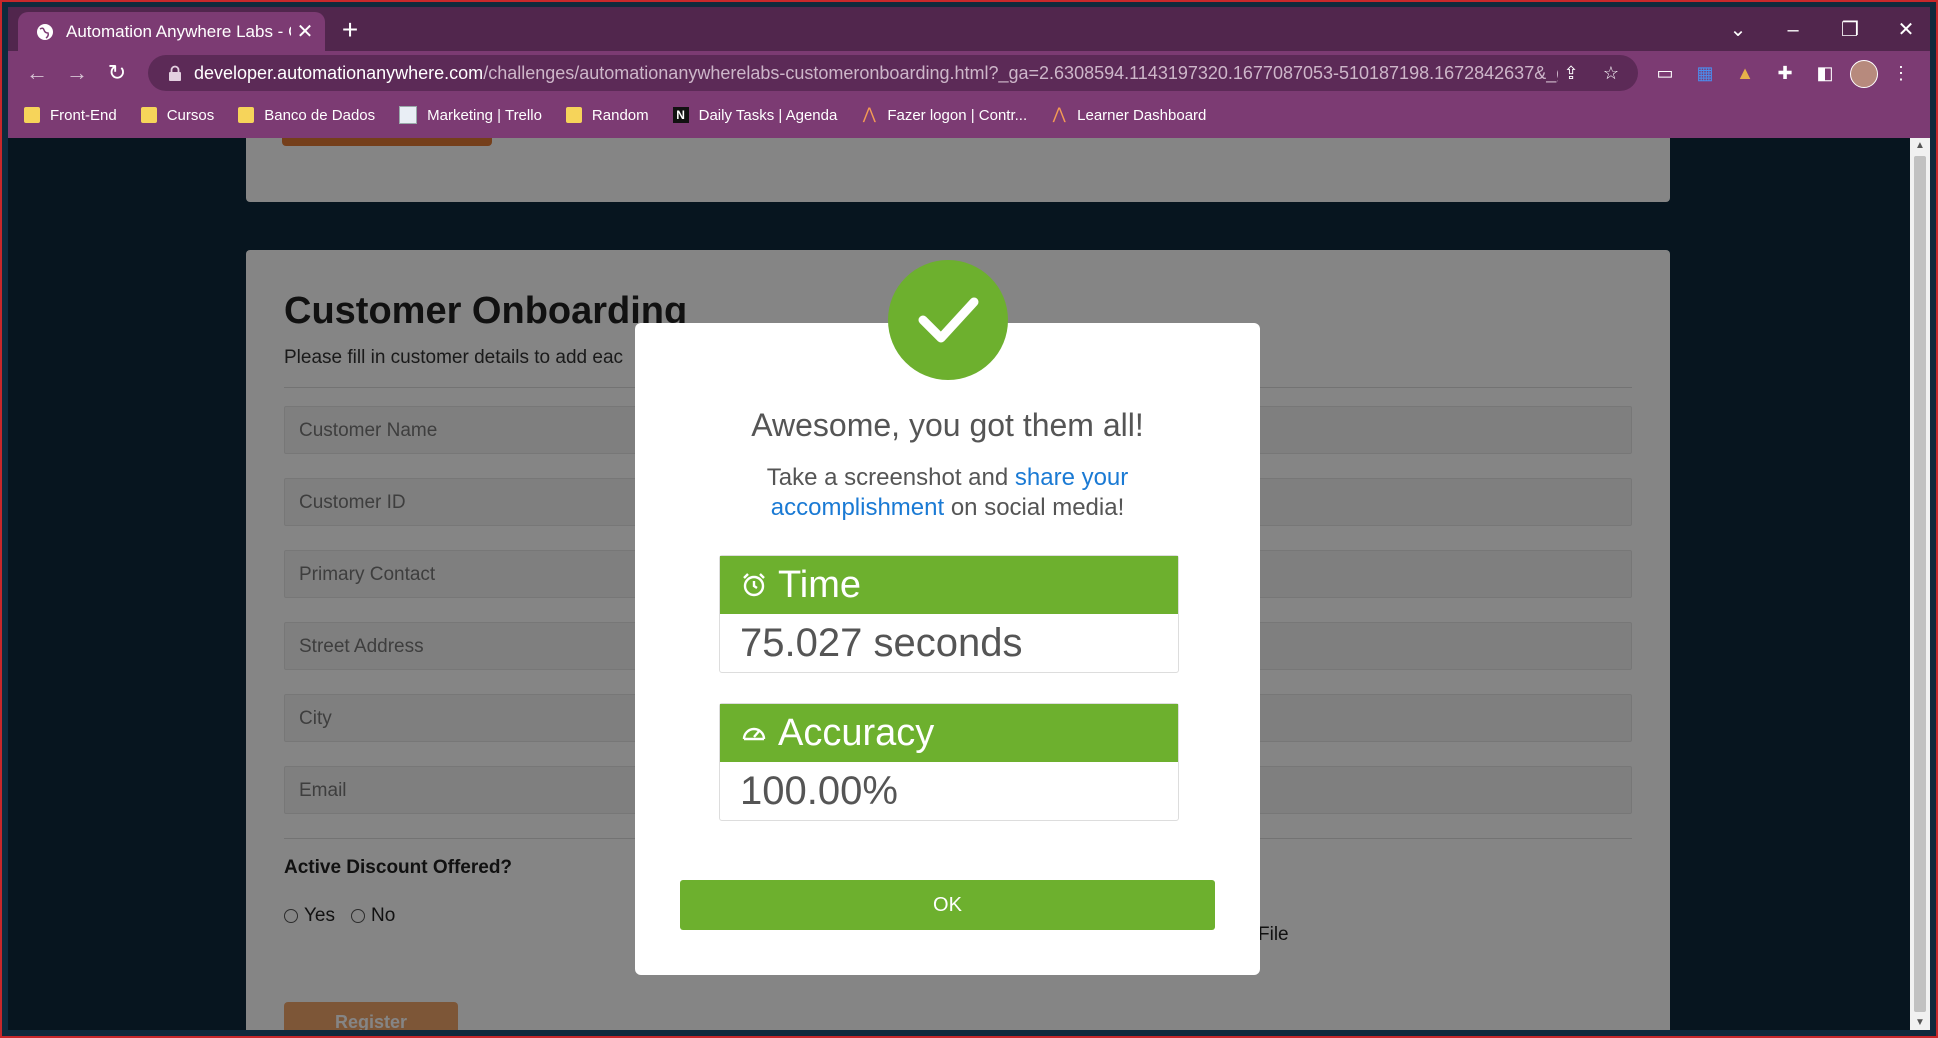 The width and height of the screenshot is (1938, 1038). I want to click on bookmark-label: Banco de Dados, so click(320, 115).